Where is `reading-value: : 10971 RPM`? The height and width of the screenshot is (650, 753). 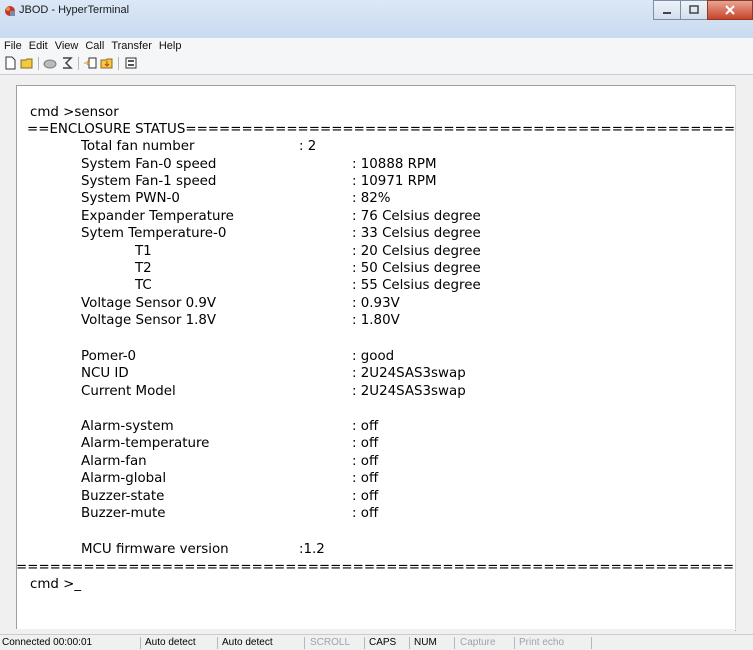
reading-value: : 10971 RPM is located at coordinates (394, 181).